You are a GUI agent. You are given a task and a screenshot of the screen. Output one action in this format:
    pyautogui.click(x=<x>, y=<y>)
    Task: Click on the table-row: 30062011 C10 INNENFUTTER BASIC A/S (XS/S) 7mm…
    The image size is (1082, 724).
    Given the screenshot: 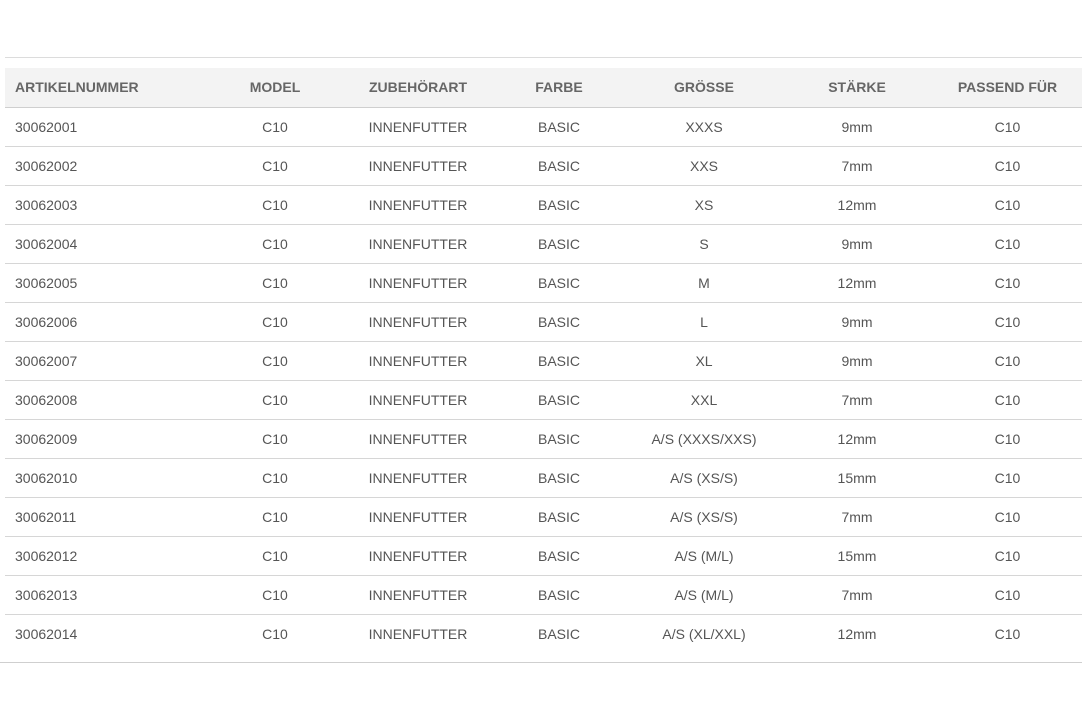 What is the action you would take?
    pyautogui.click(x=543, y=517)
    